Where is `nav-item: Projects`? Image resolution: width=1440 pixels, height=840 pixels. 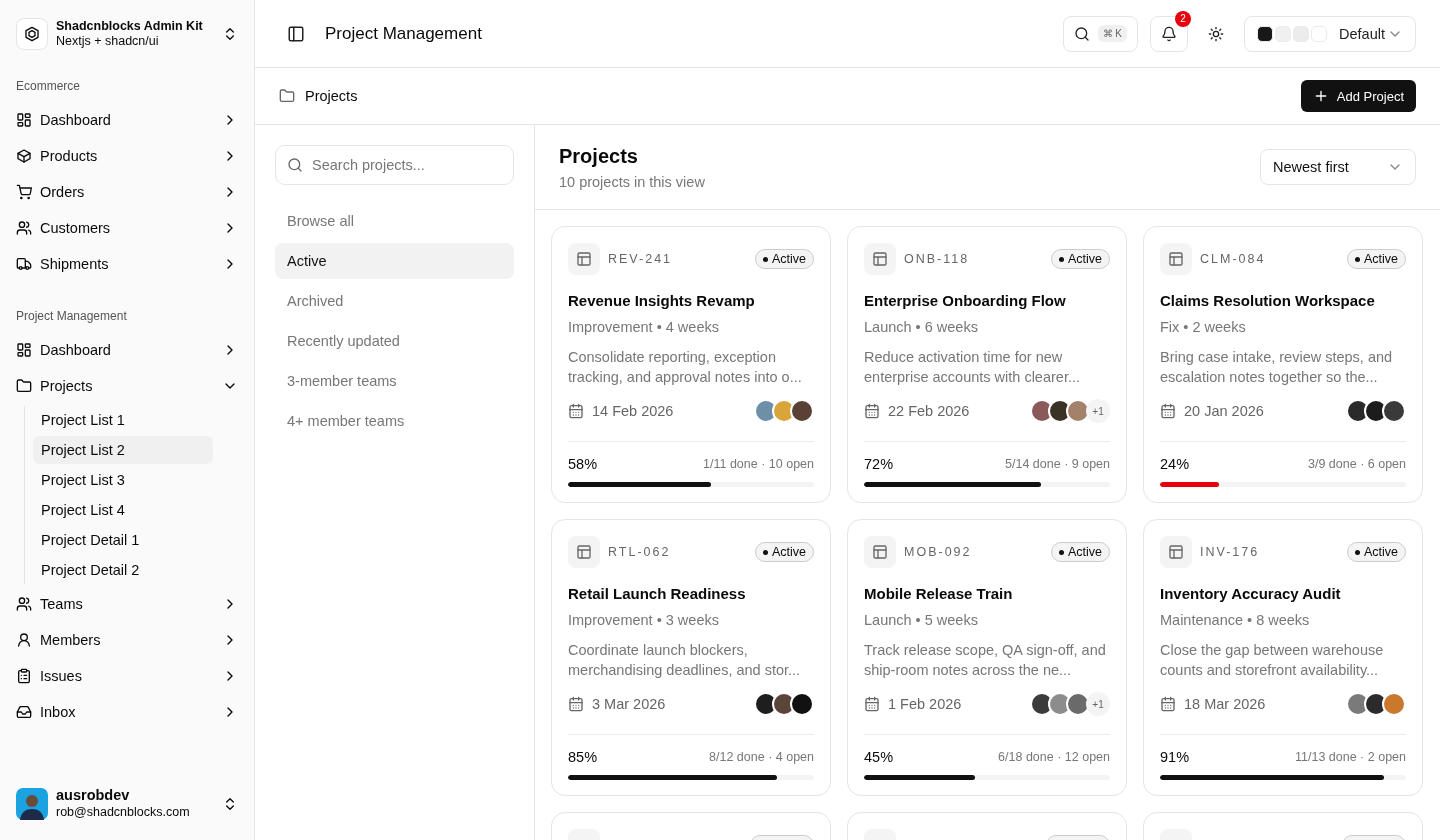 nav-item: Projects is located at coordinates (127, 386).